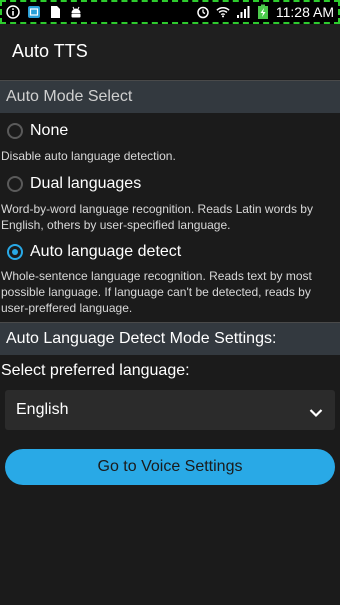 The image size is (340, 605). What do you see at coordinates (141, 338) in the screenshot?
I see `detect-settings-header-label: Auto Language Detect Mode Settings:` at bounding box center [141, 338].